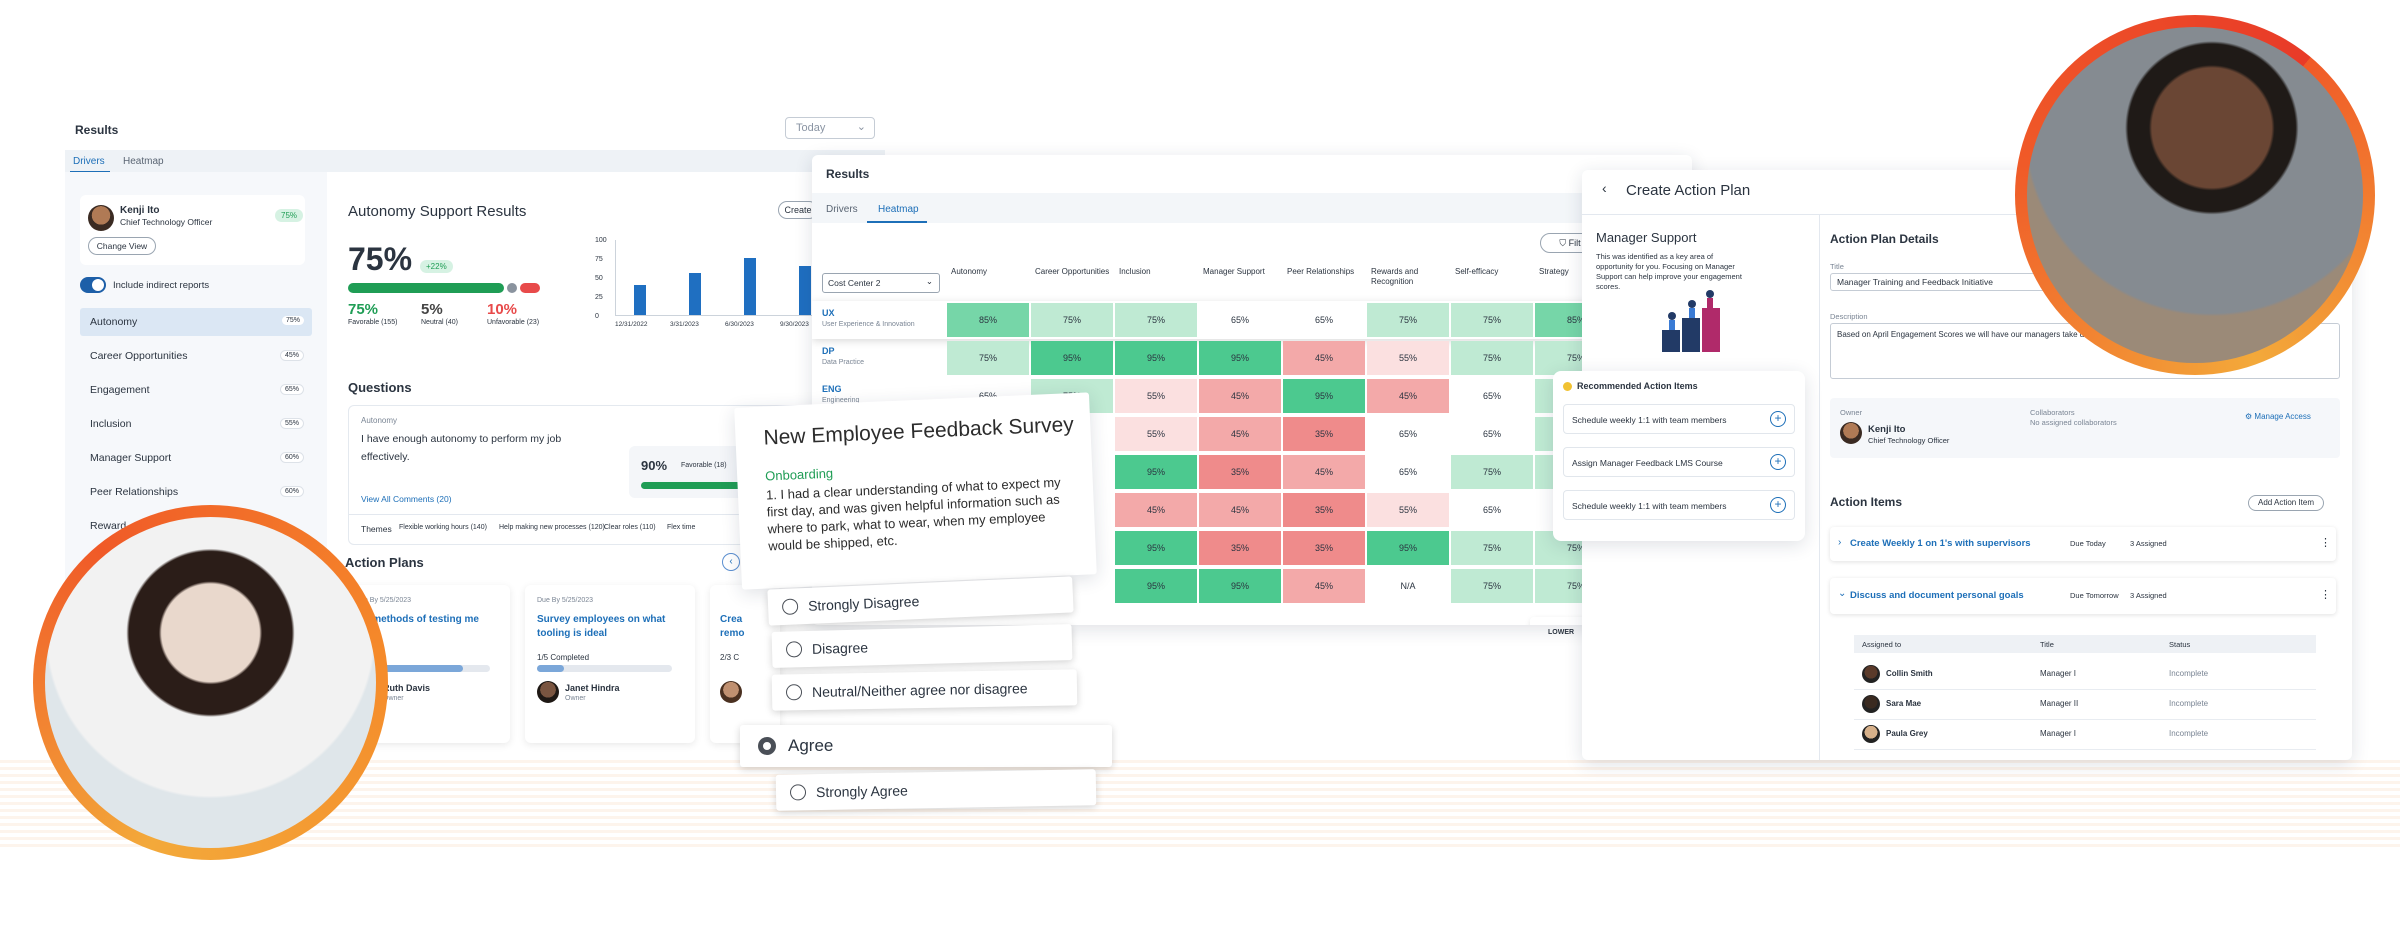 This screenshot has height=935, width=2400. What do you see at coordinates (2286, 503) in the screenshot?
I see `add-action-item-button: Add Action Item` at bounding box center [2286, 503].